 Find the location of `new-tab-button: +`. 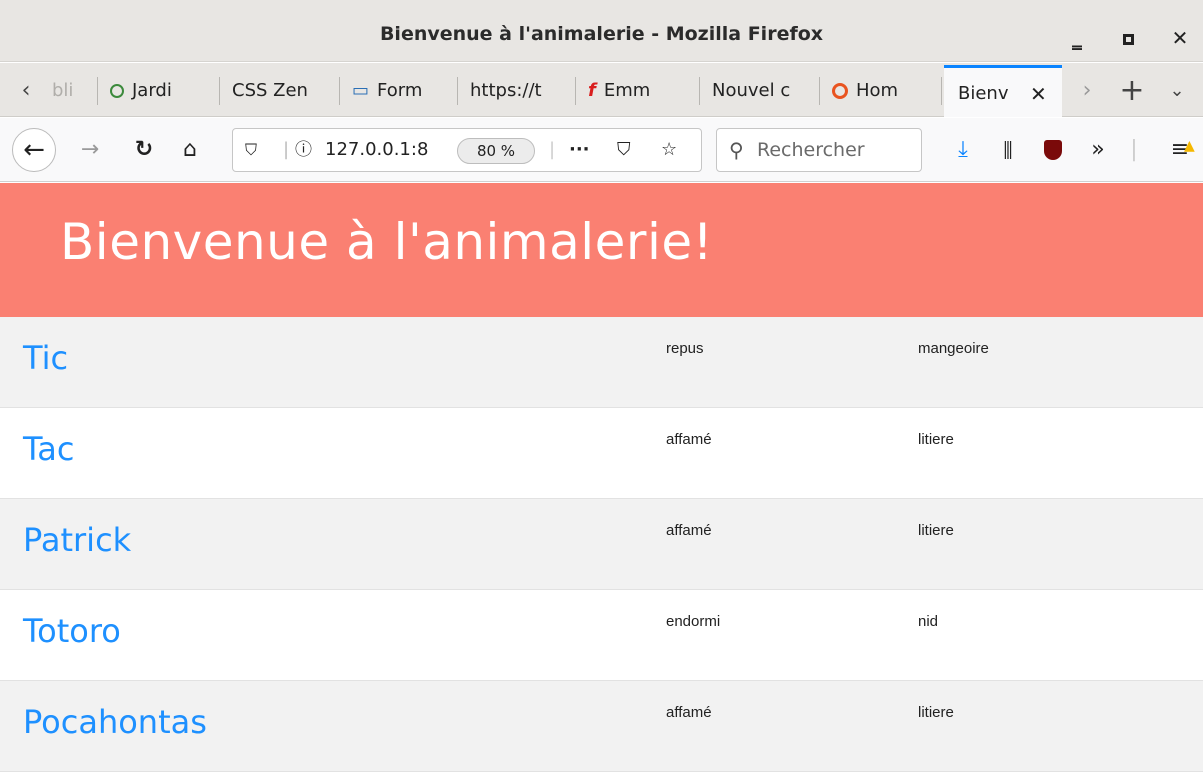

new-tab-button: + is located at coordinates (1132, 91).